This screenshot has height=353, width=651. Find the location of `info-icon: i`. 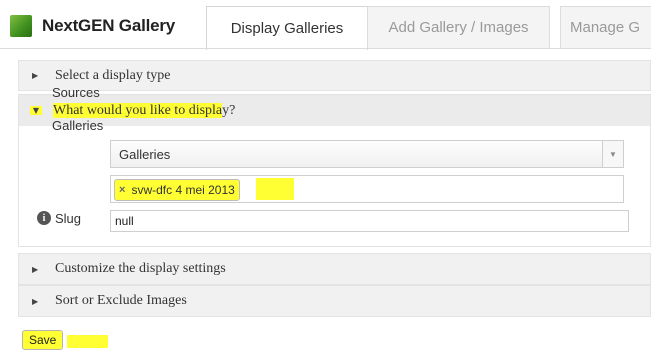

info-icon: i is located at coordinates (44, 218).